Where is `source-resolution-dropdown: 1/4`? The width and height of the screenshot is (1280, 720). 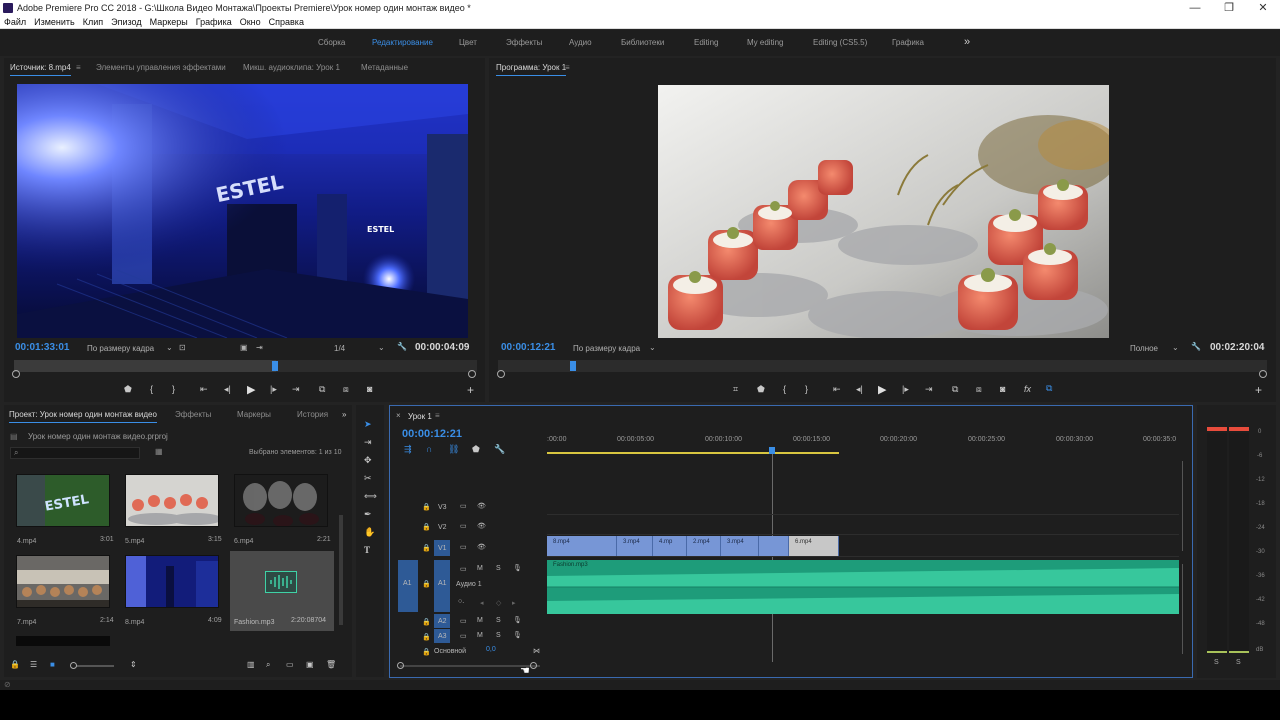
source-resolution-dropdown: 1/4 is located at coordinates (339, 348).